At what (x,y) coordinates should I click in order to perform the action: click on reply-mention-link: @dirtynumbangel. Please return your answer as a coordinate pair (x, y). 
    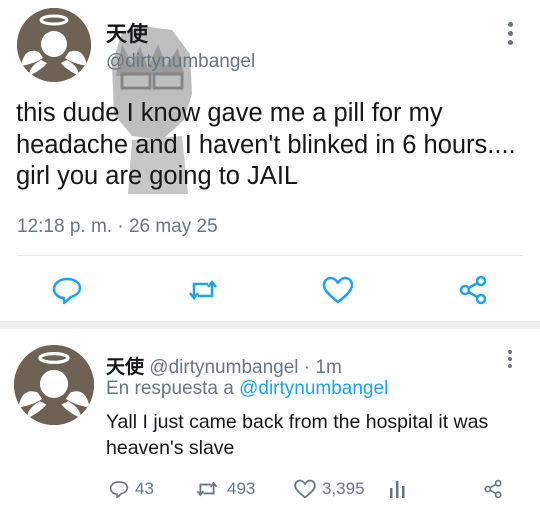
    Looking at the image, I should click on (313, 388).